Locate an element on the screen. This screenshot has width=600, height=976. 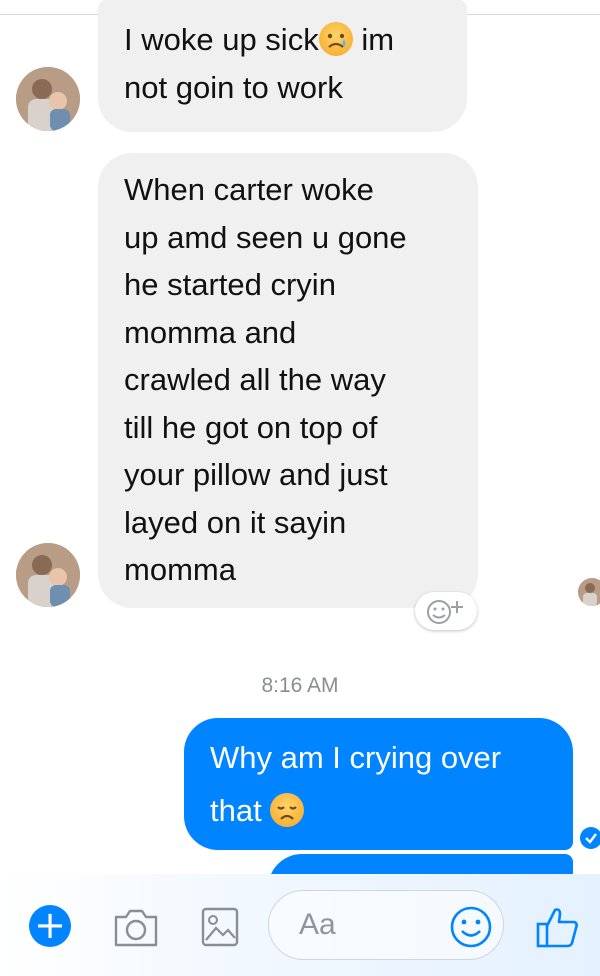
message-timestamp: 8:16 AM is located at coordinates (300, 685).